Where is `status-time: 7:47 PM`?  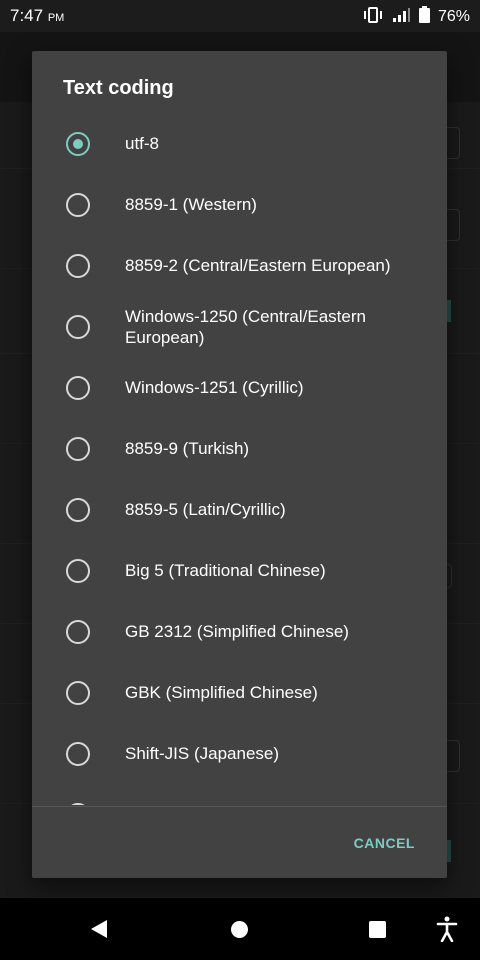
status-time: 7:47 PM is located at coordinates (37, 16).